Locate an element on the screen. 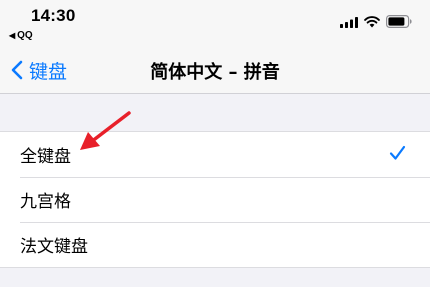  back-triangle-icon: ◀ is located at coordinates (12, 35).